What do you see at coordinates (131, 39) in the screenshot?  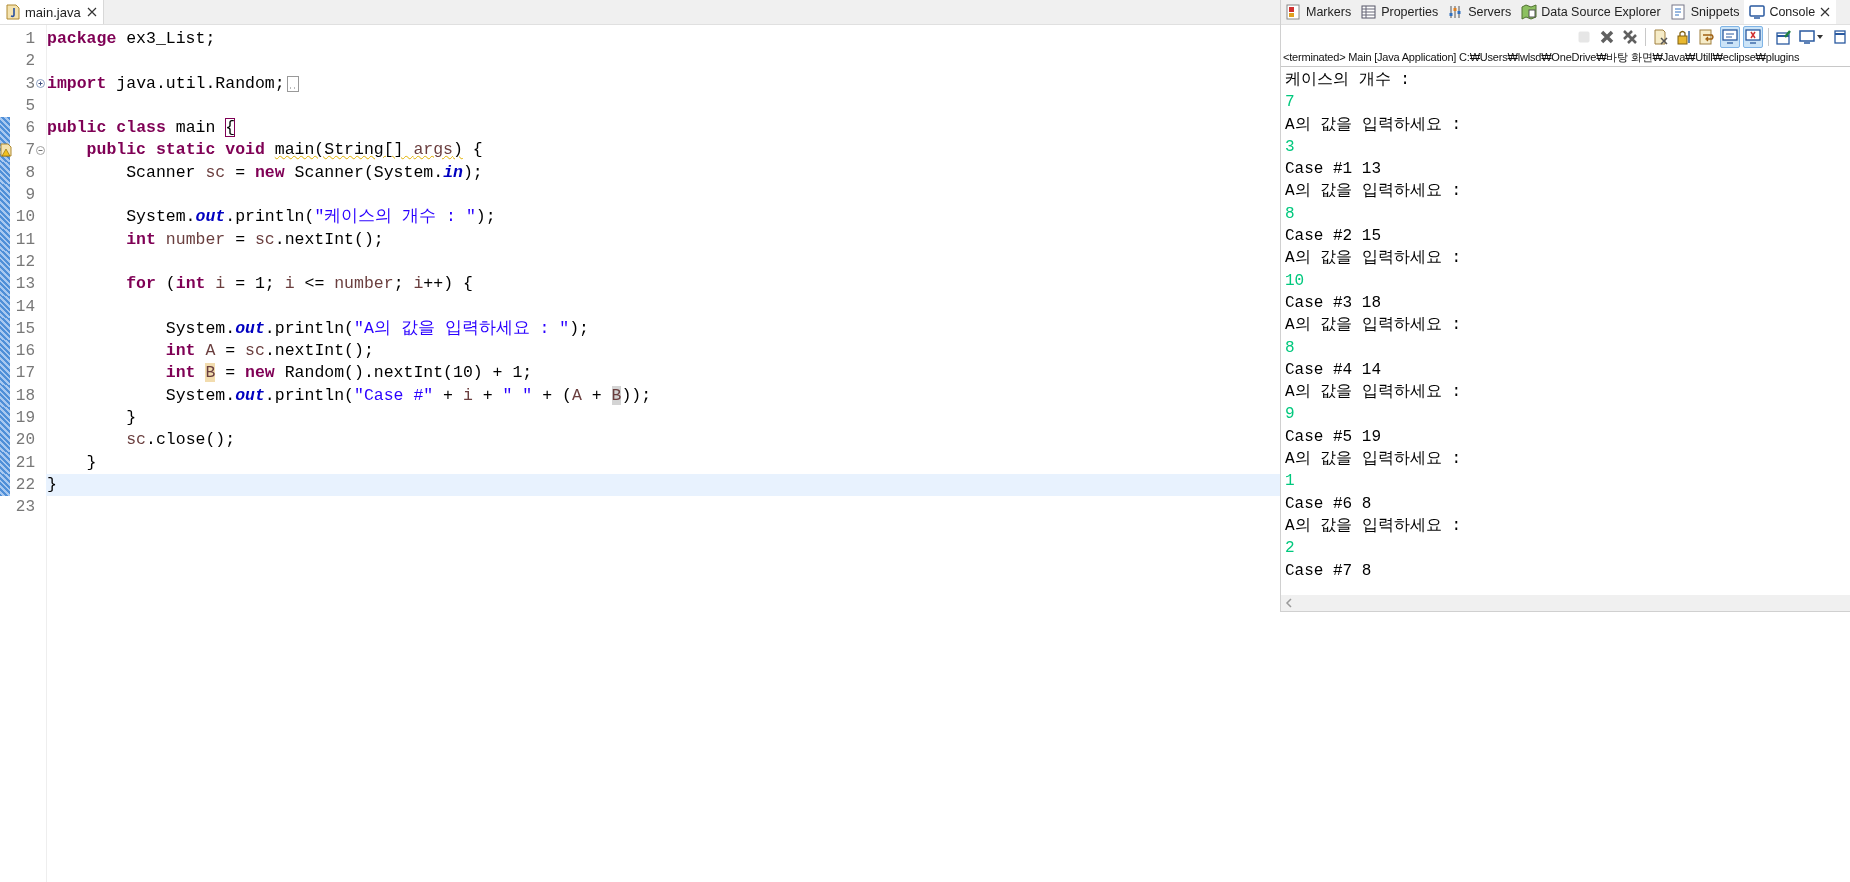 I see `code-line: package ex3_List;` at bounding box center [131, 39].